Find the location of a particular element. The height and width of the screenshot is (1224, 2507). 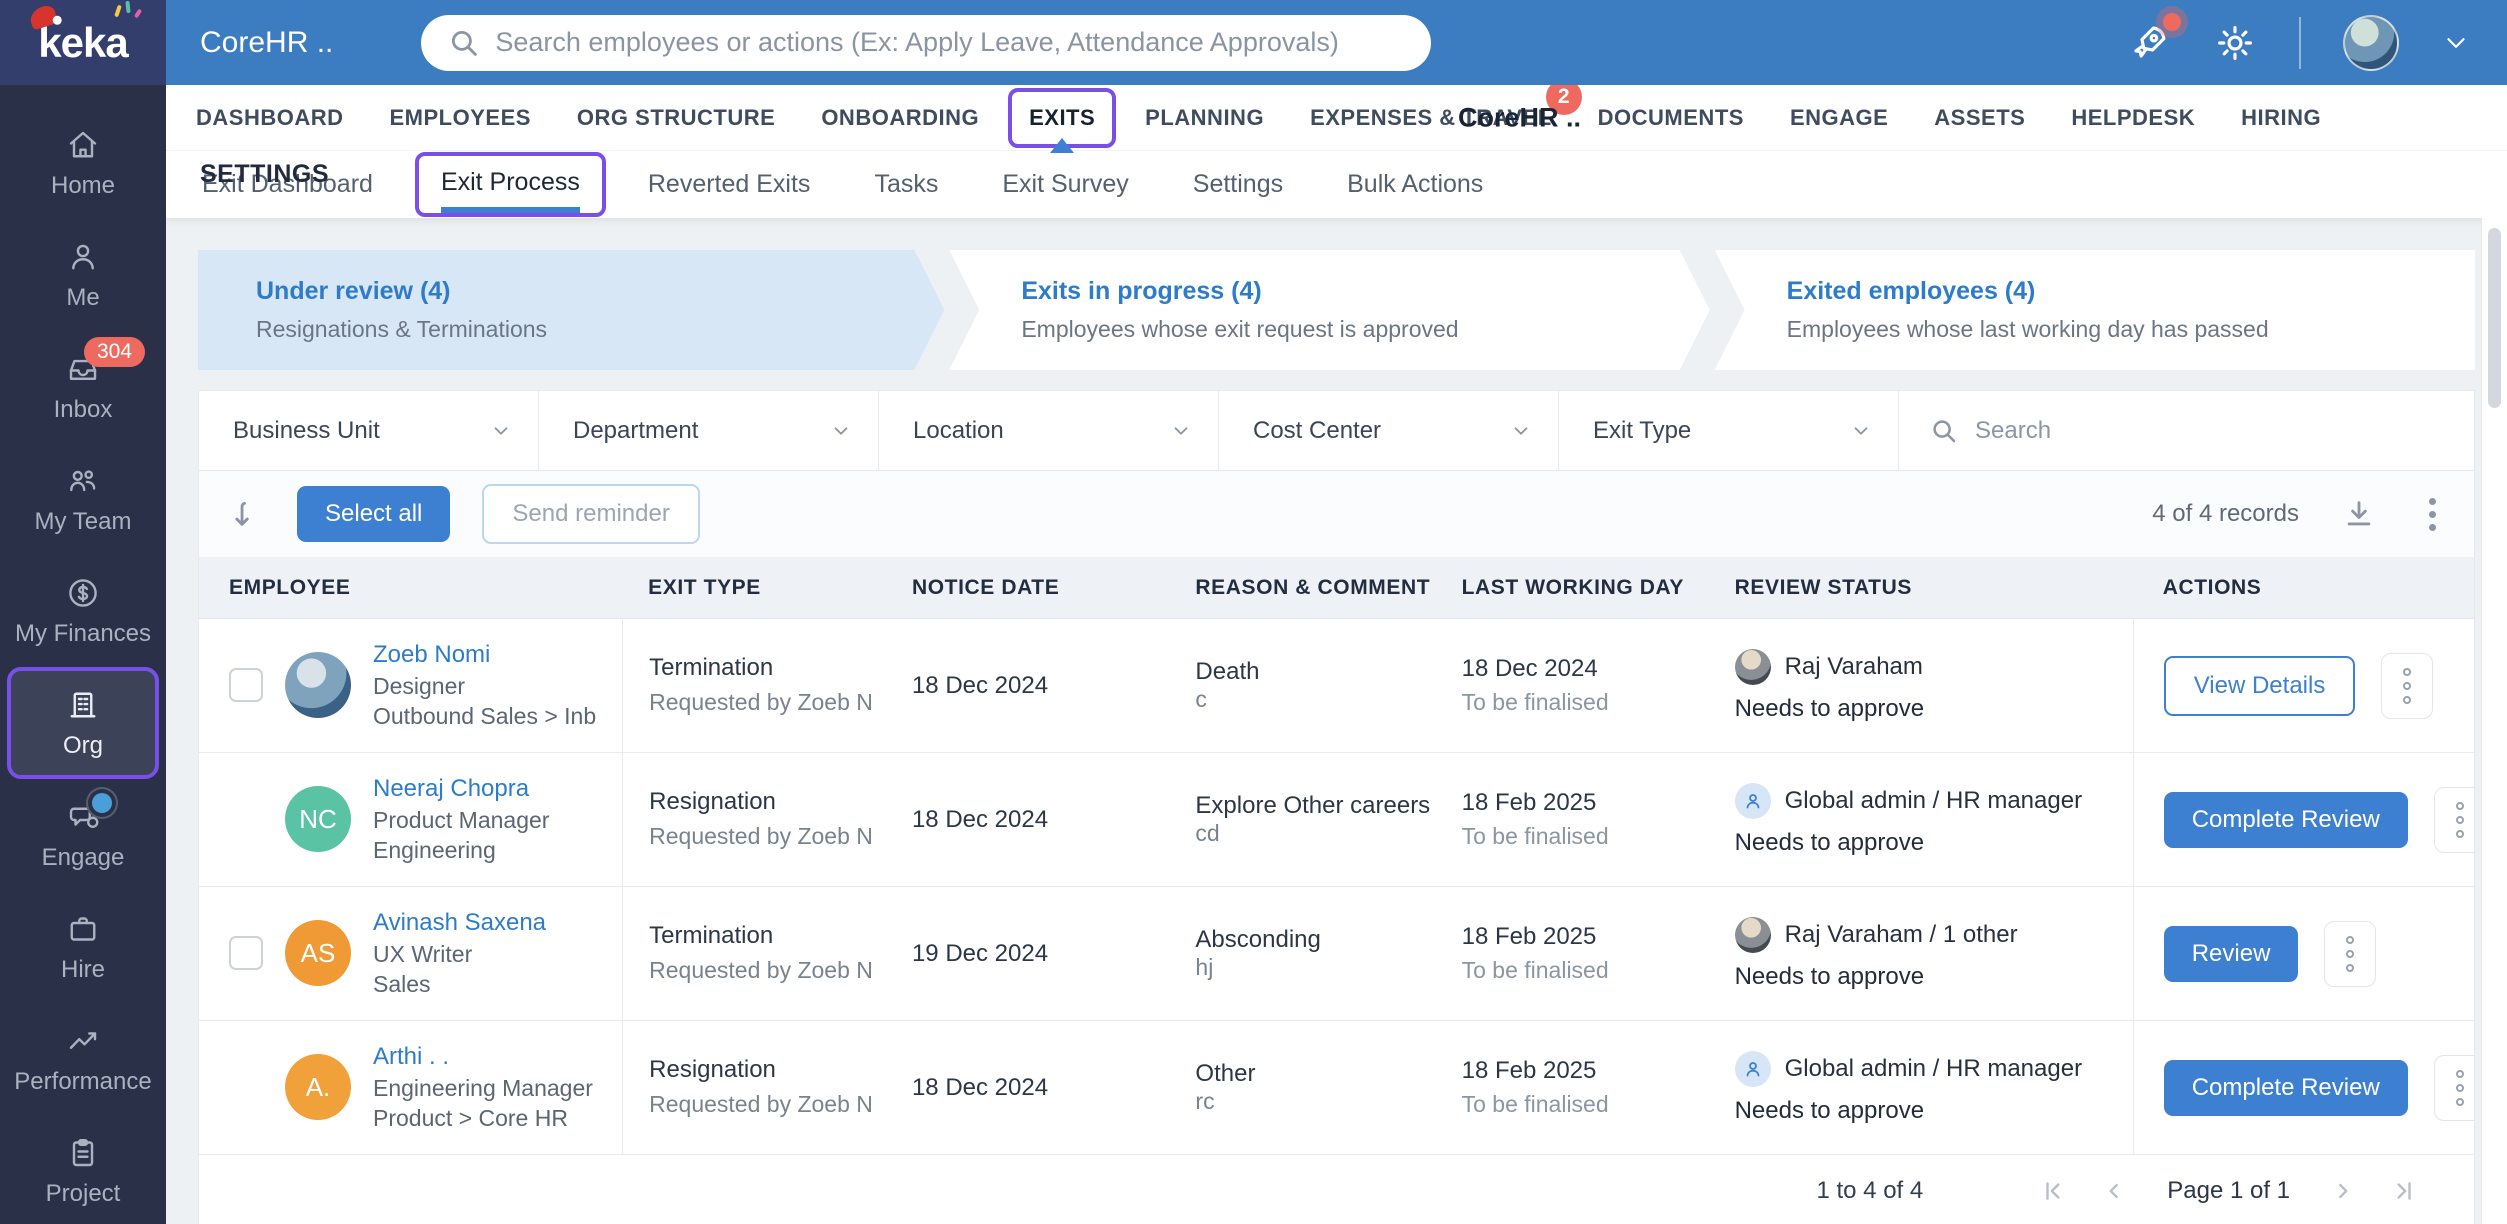

tab-employees: EMPLOYEES is located at coordinates (460, 118).